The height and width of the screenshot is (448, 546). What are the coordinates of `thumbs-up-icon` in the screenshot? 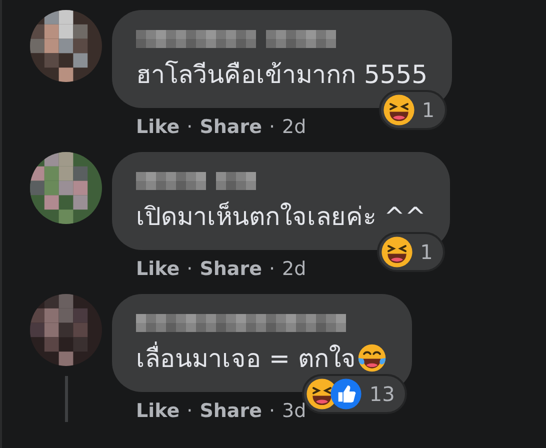 It's located at (346, 394).